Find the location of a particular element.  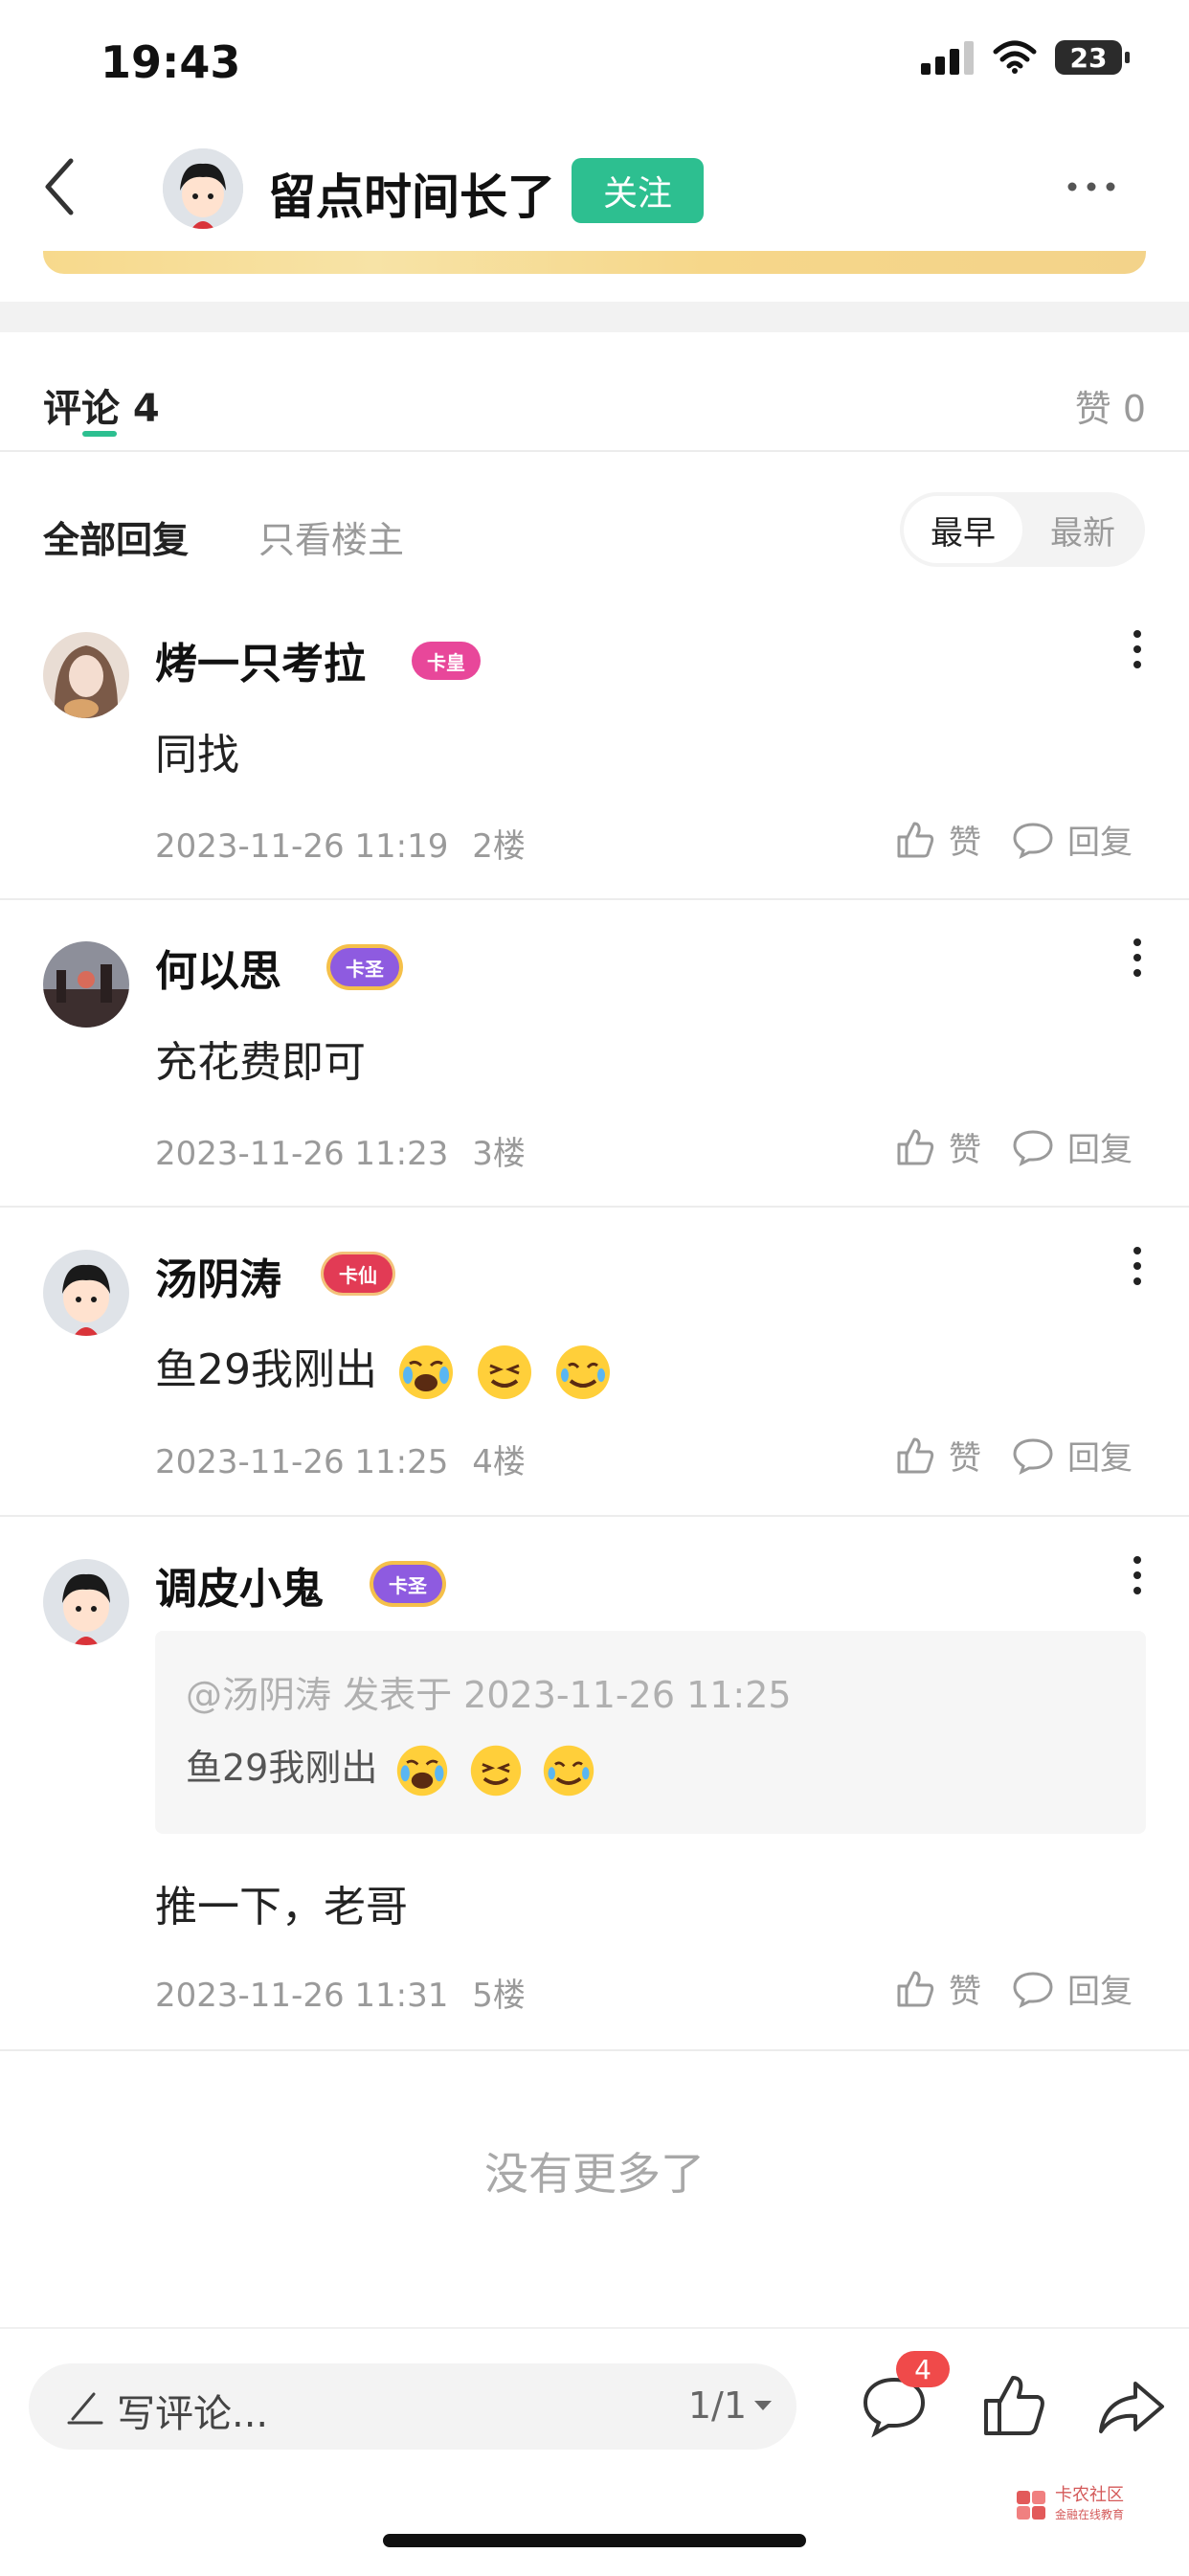

comment-body: 充花费即可 is located at coordinates (260, 1062).